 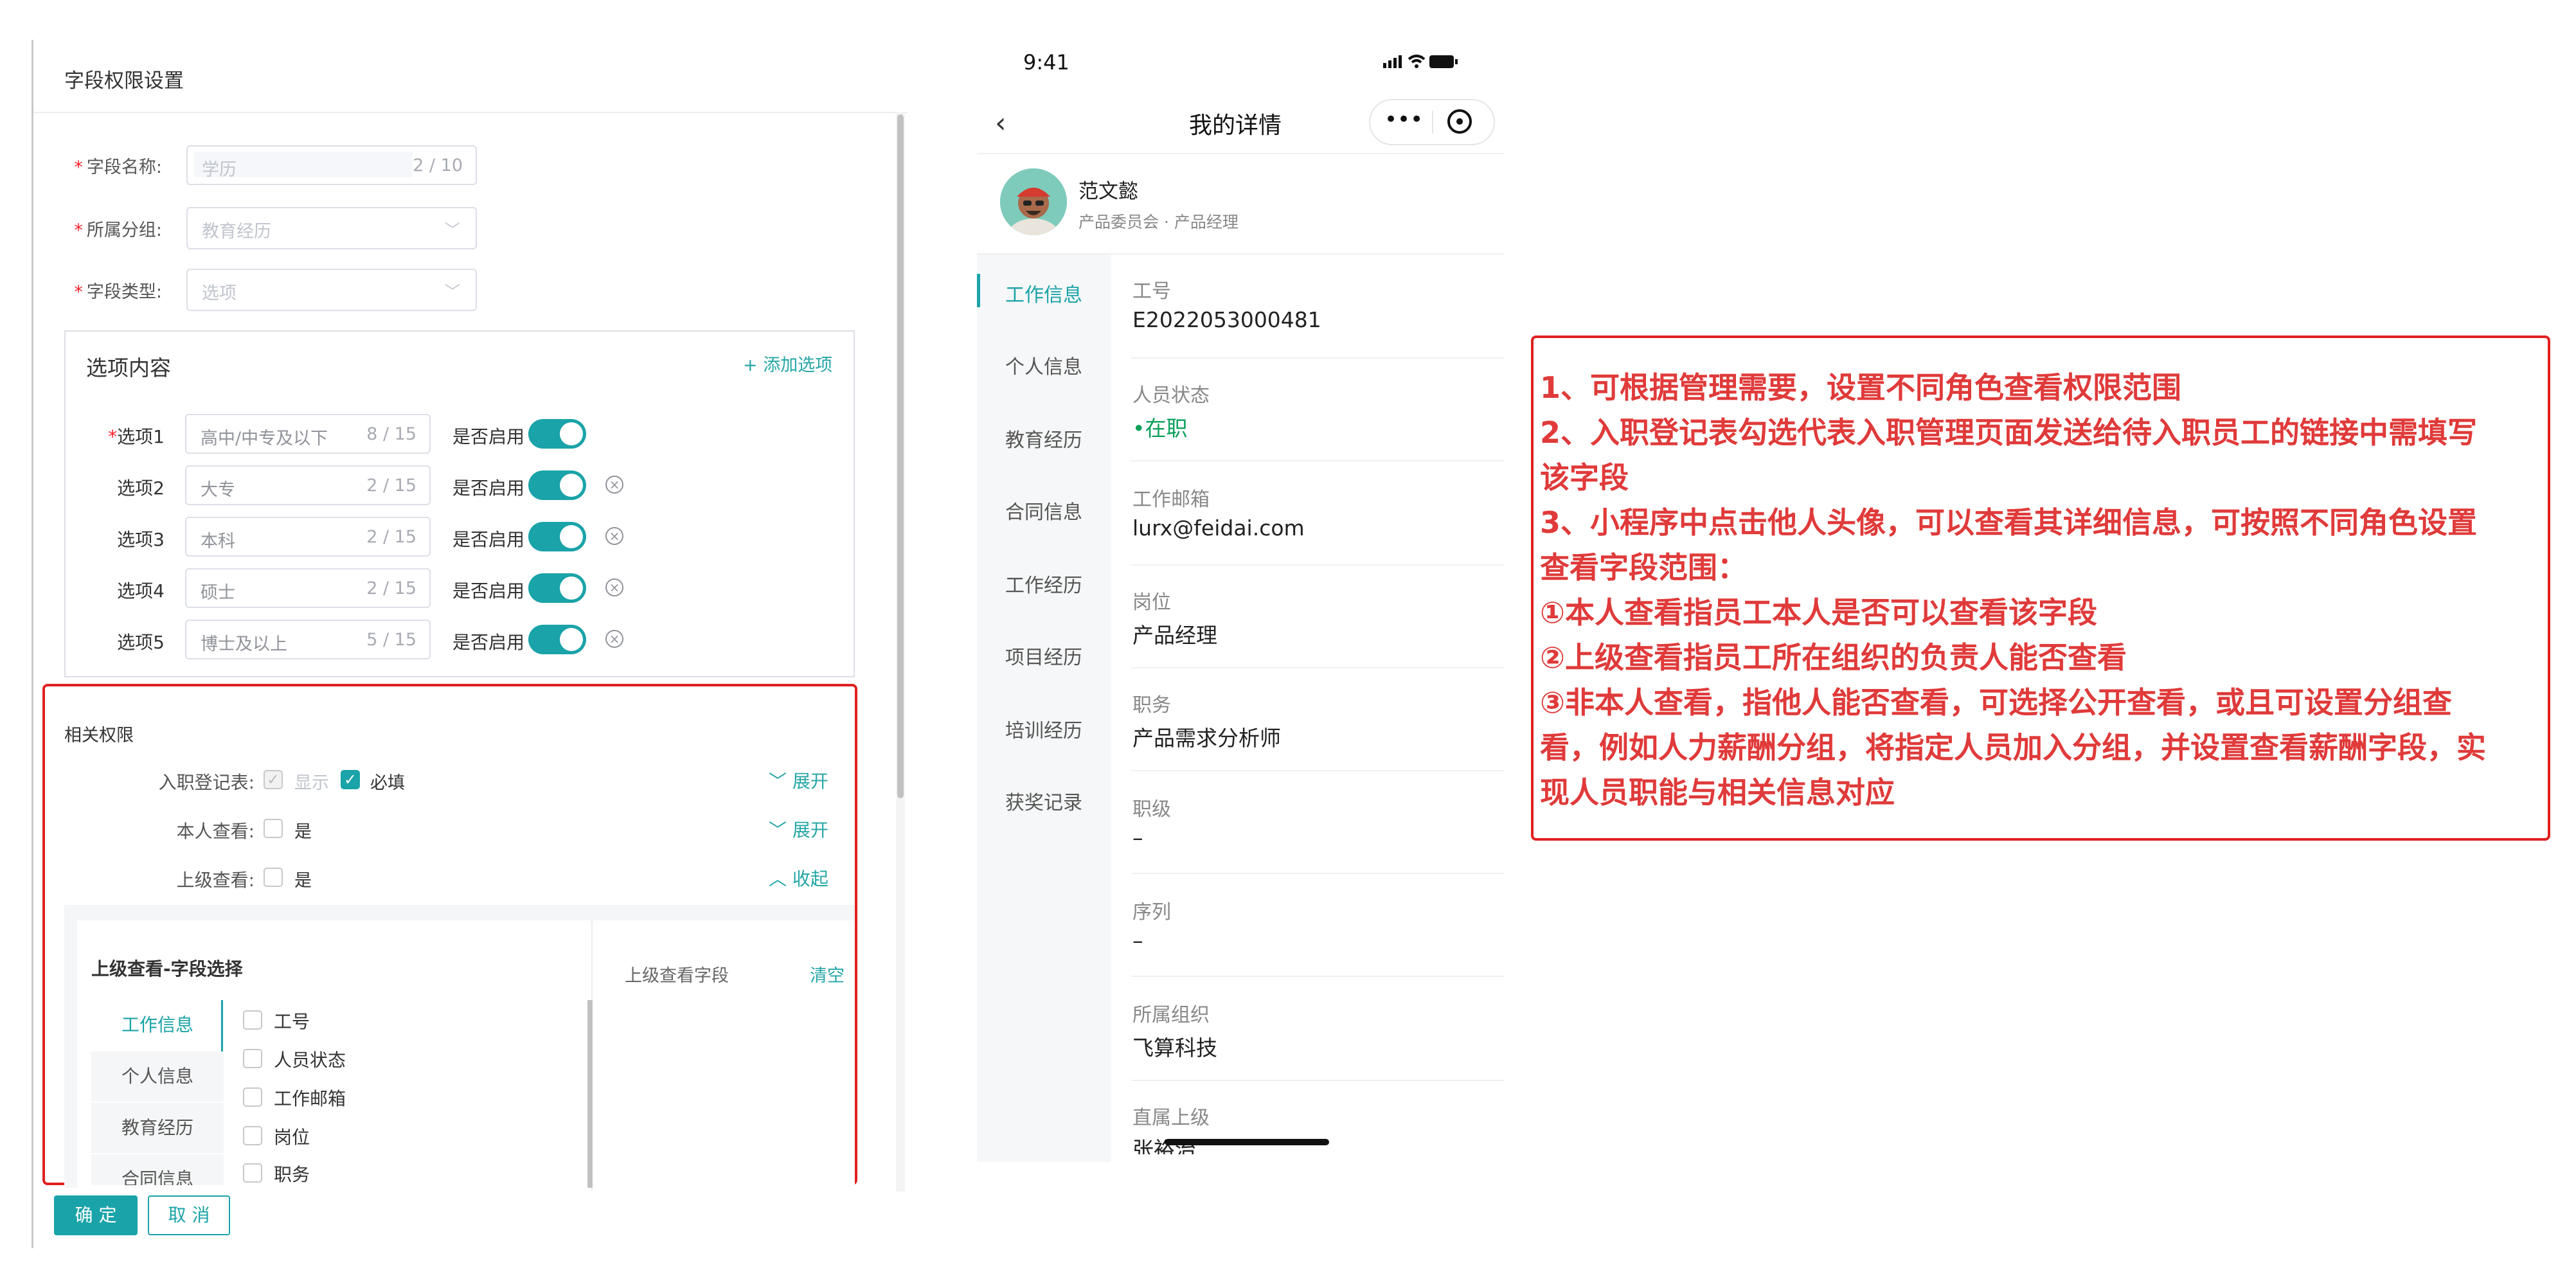 What do you see at coordinates (350, 780) in the screenshot?
I see `required-checkbox: ✓` at bounding box center [350, 780].